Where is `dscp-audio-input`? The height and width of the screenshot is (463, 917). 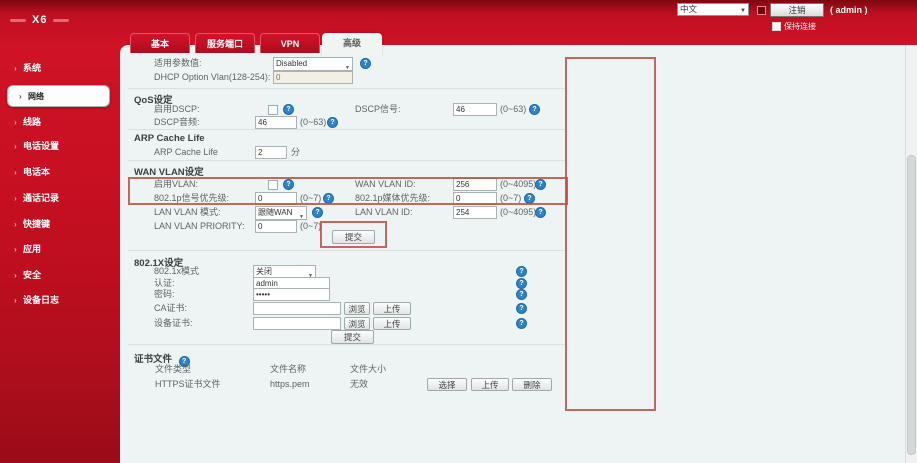 dscp-audio-input is located at coordinates (276, 122).